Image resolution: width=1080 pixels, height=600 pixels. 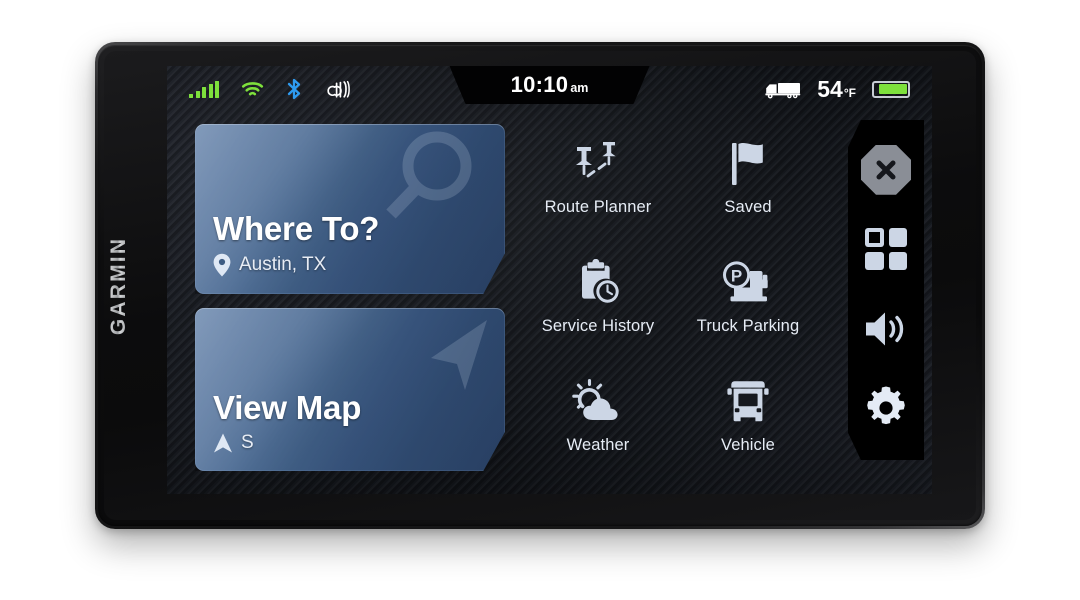 What do you see at coordinates (891, 89) in the screenshot?
I see `battery-full-icon` at bounding box center [891, 89].